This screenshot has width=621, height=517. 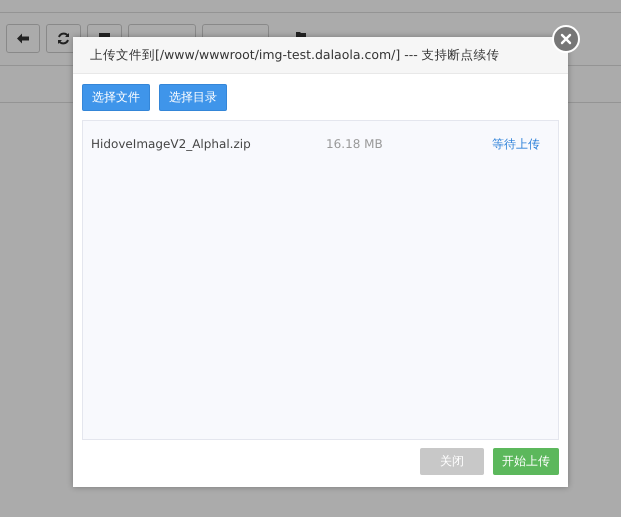 What do you see at coordinates (320, 55) in the screenshot?
I see `dialog-title: 上传文件到[/www/wwwroot/img-test.dalaola.com/] --- 支持断点续传` at bounding box center [320, 55].